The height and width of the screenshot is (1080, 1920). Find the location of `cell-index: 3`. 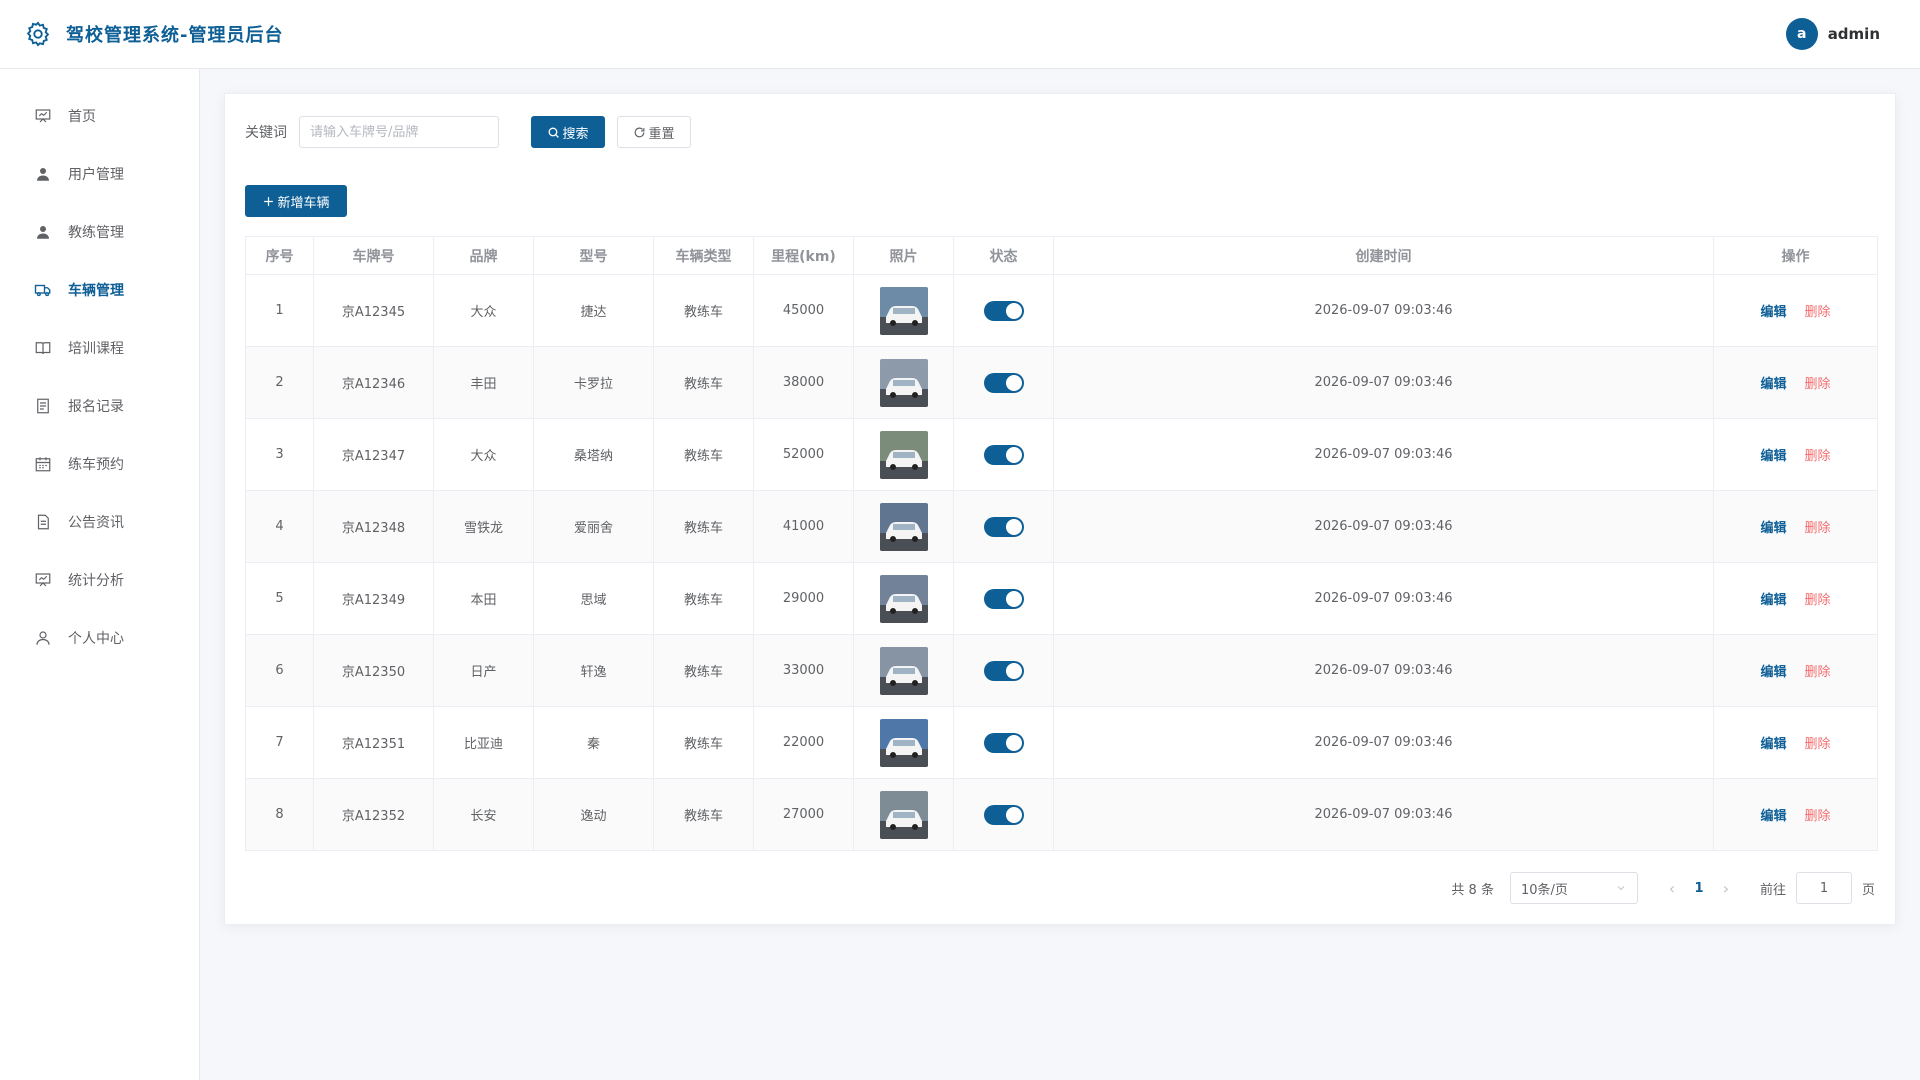

cell-index: 3 is located at coordinates (279, 454).